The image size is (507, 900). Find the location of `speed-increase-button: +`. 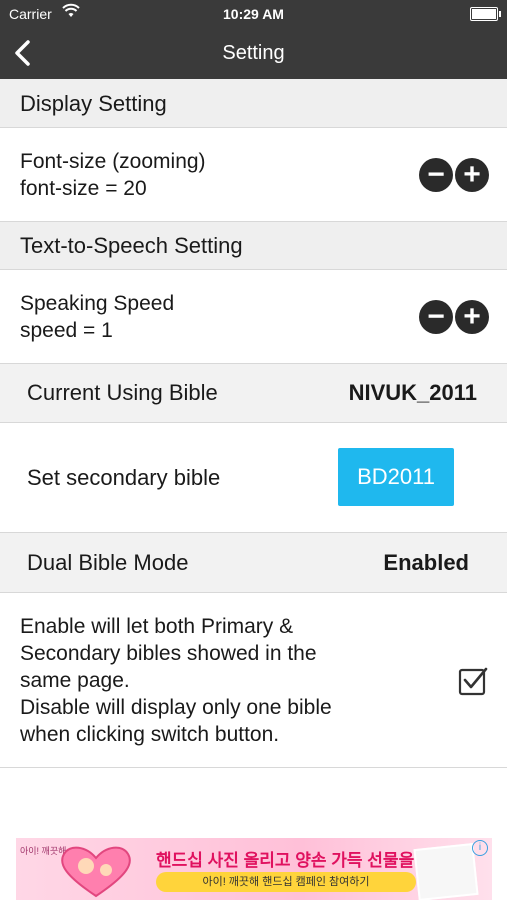

speed-increase-button: + is located at coordinates (472, 317).